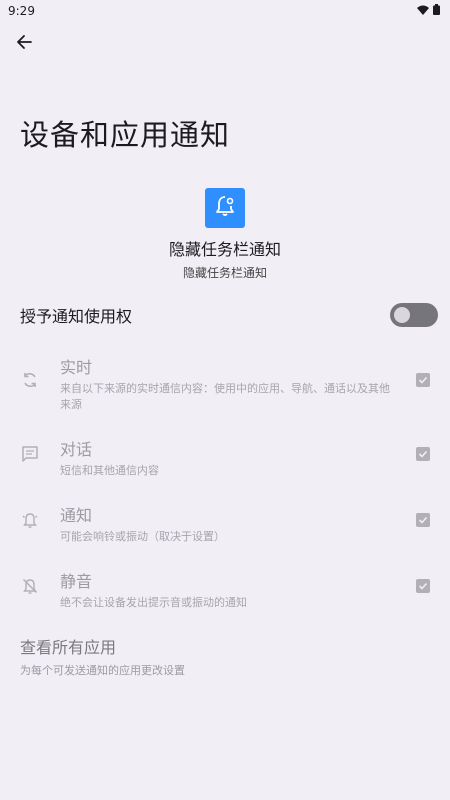 Image resolution: width=450 pixels, height=800 pixels. I want to click on back-button, so click(24, 44).